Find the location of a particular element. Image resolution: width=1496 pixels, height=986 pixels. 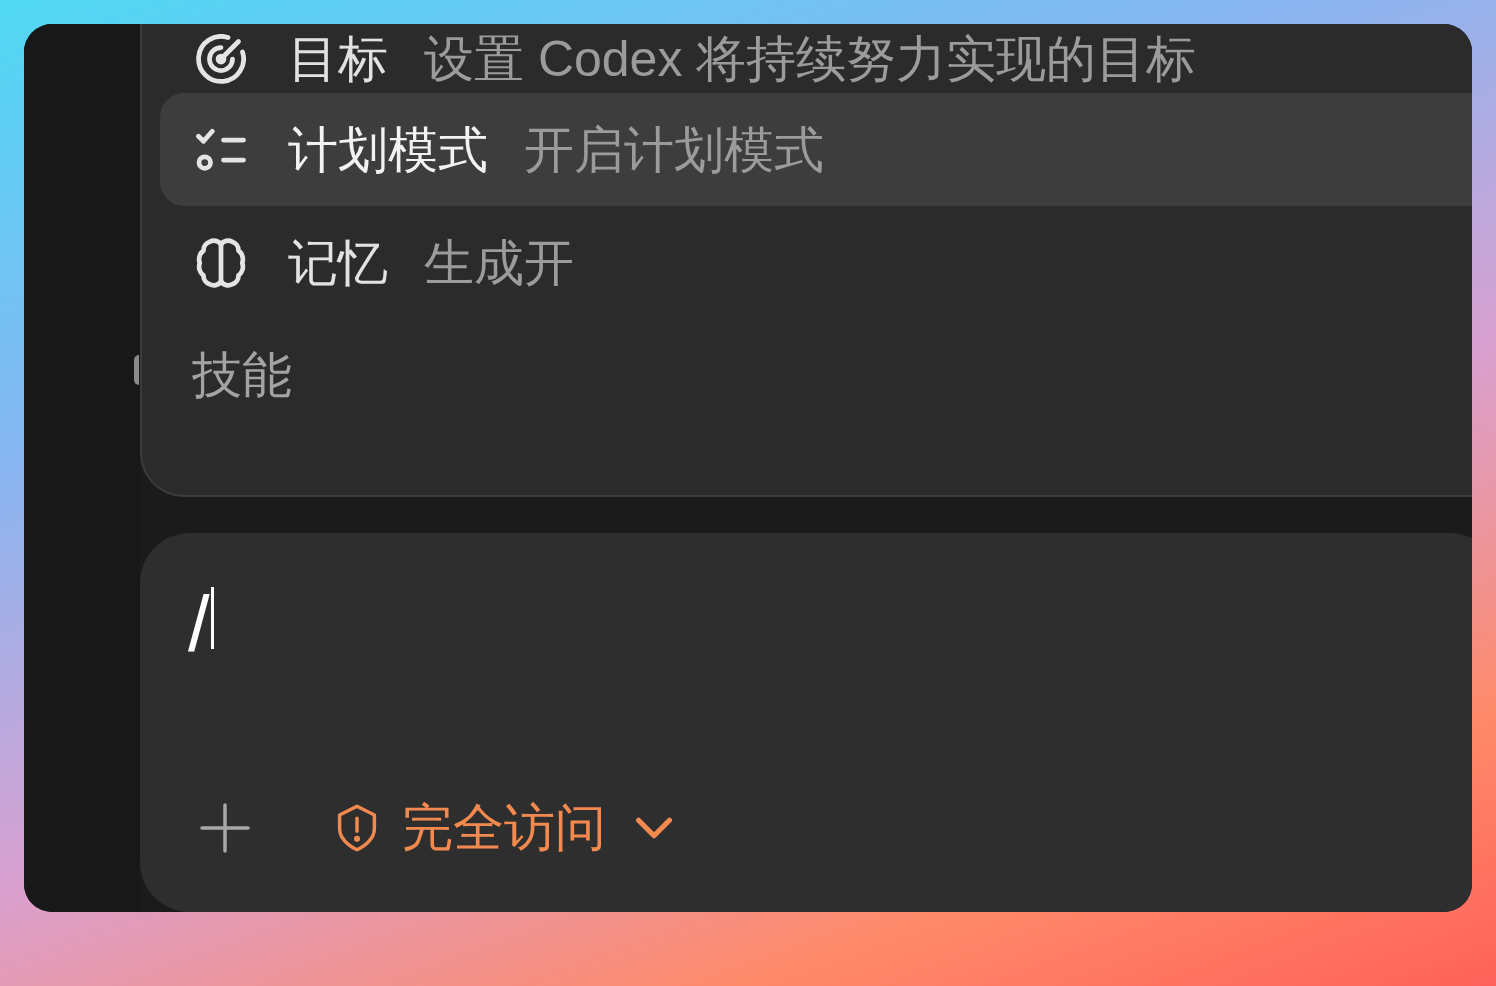

item-description: 开启计划模式 is located at coordinates (674, 150).